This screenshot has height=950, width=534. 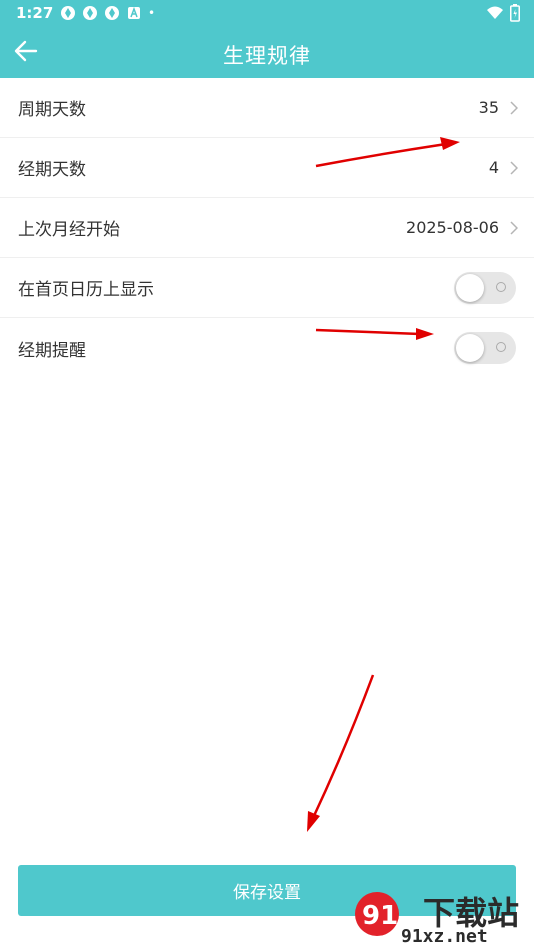 I want to click on app-header: 1:27 • 生理规律, so click(x=267, y=39).